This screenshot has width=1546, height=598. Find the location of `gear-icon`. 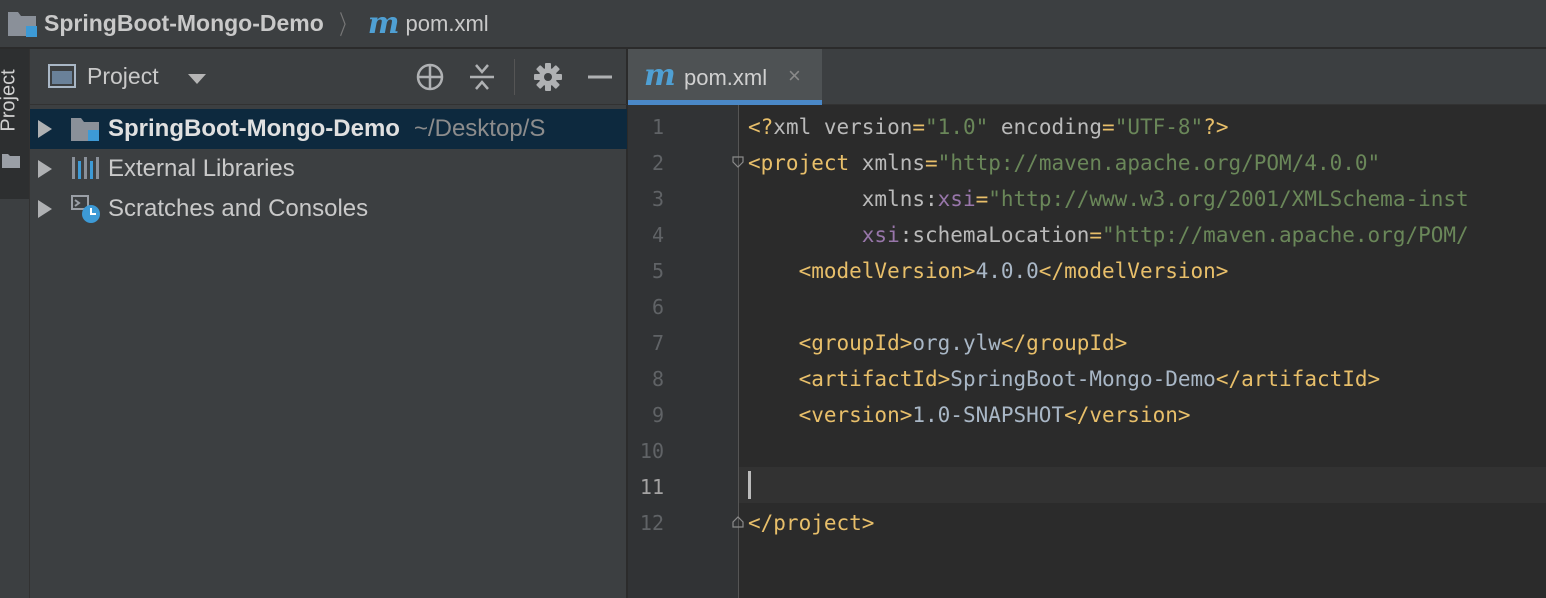

gear-icon is located at coordinates (548, 77).